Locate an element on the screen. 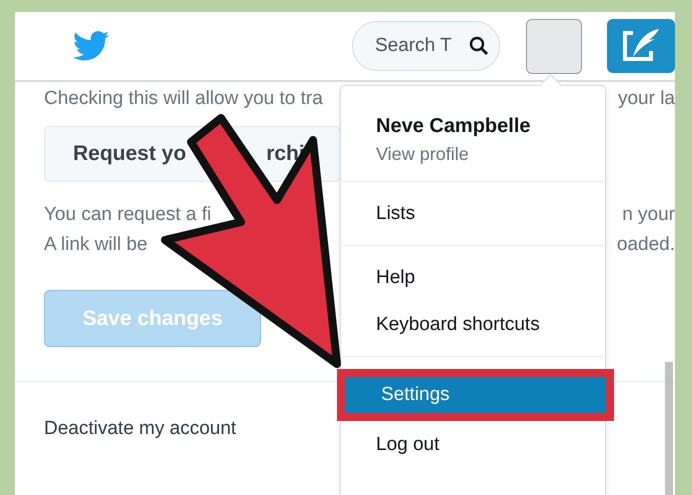 This screenshot has height=495, width=692. compose-button is located at coordinates (641, 46).